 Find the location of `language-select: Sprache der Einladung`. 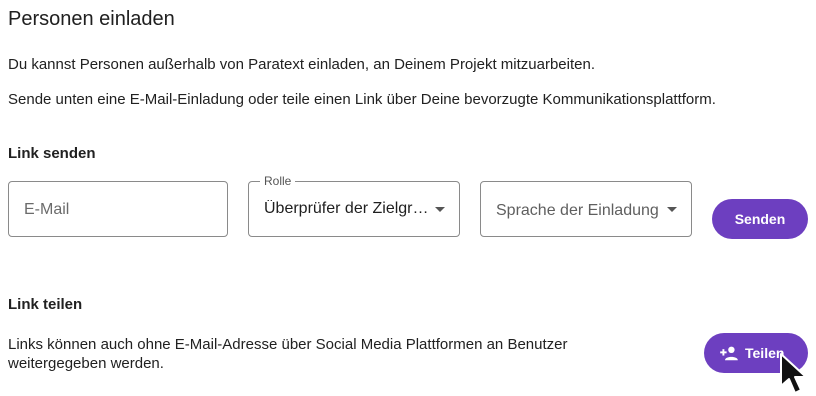

language-select: Sprache der Einladung is located at coordinates (586, 209).